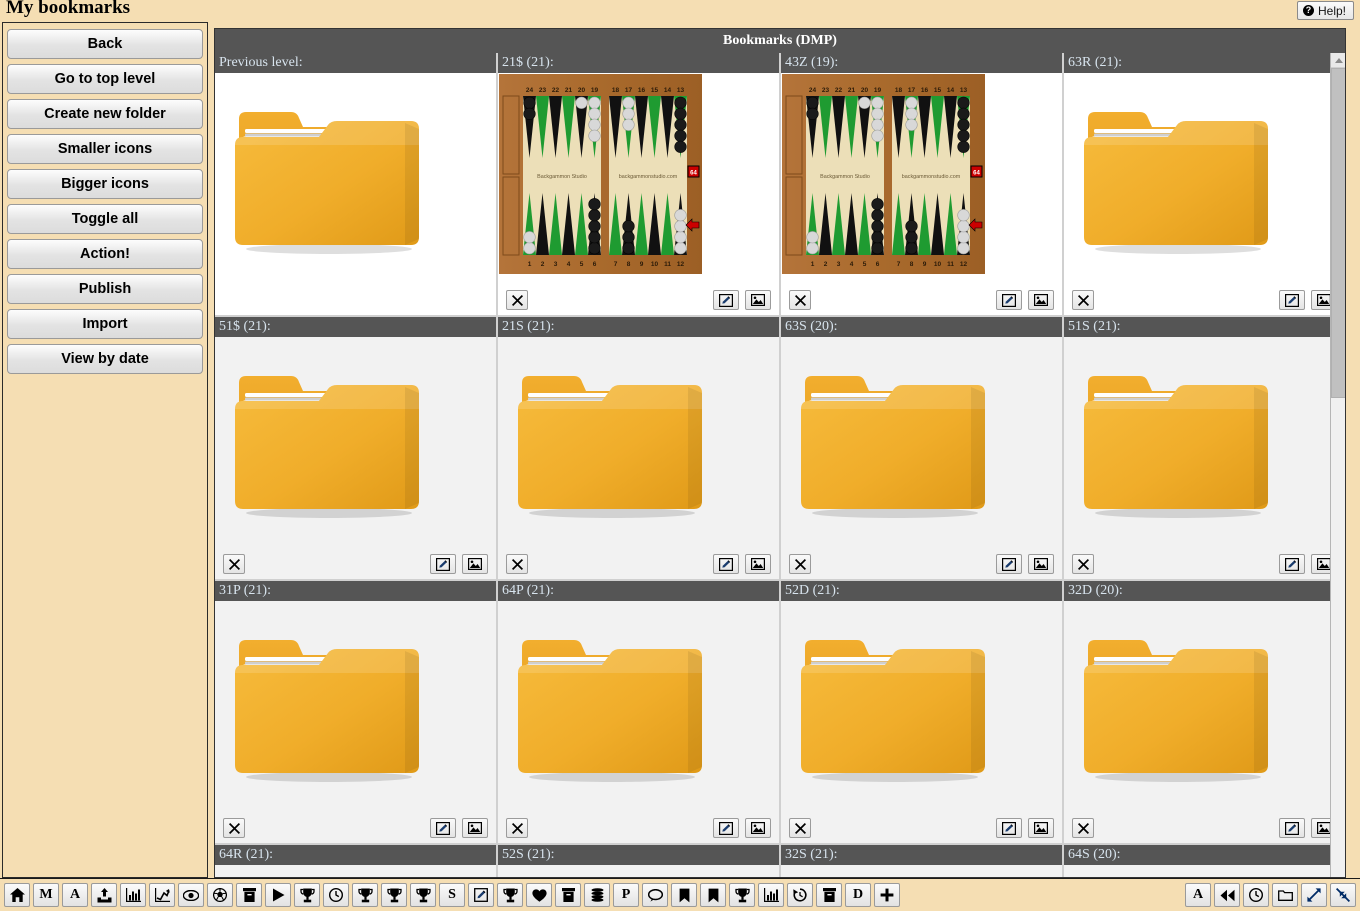 This screenshot has height=911, width=1360. I want to click on bigger-icons-button: Bigger icons, so click(105, 184).